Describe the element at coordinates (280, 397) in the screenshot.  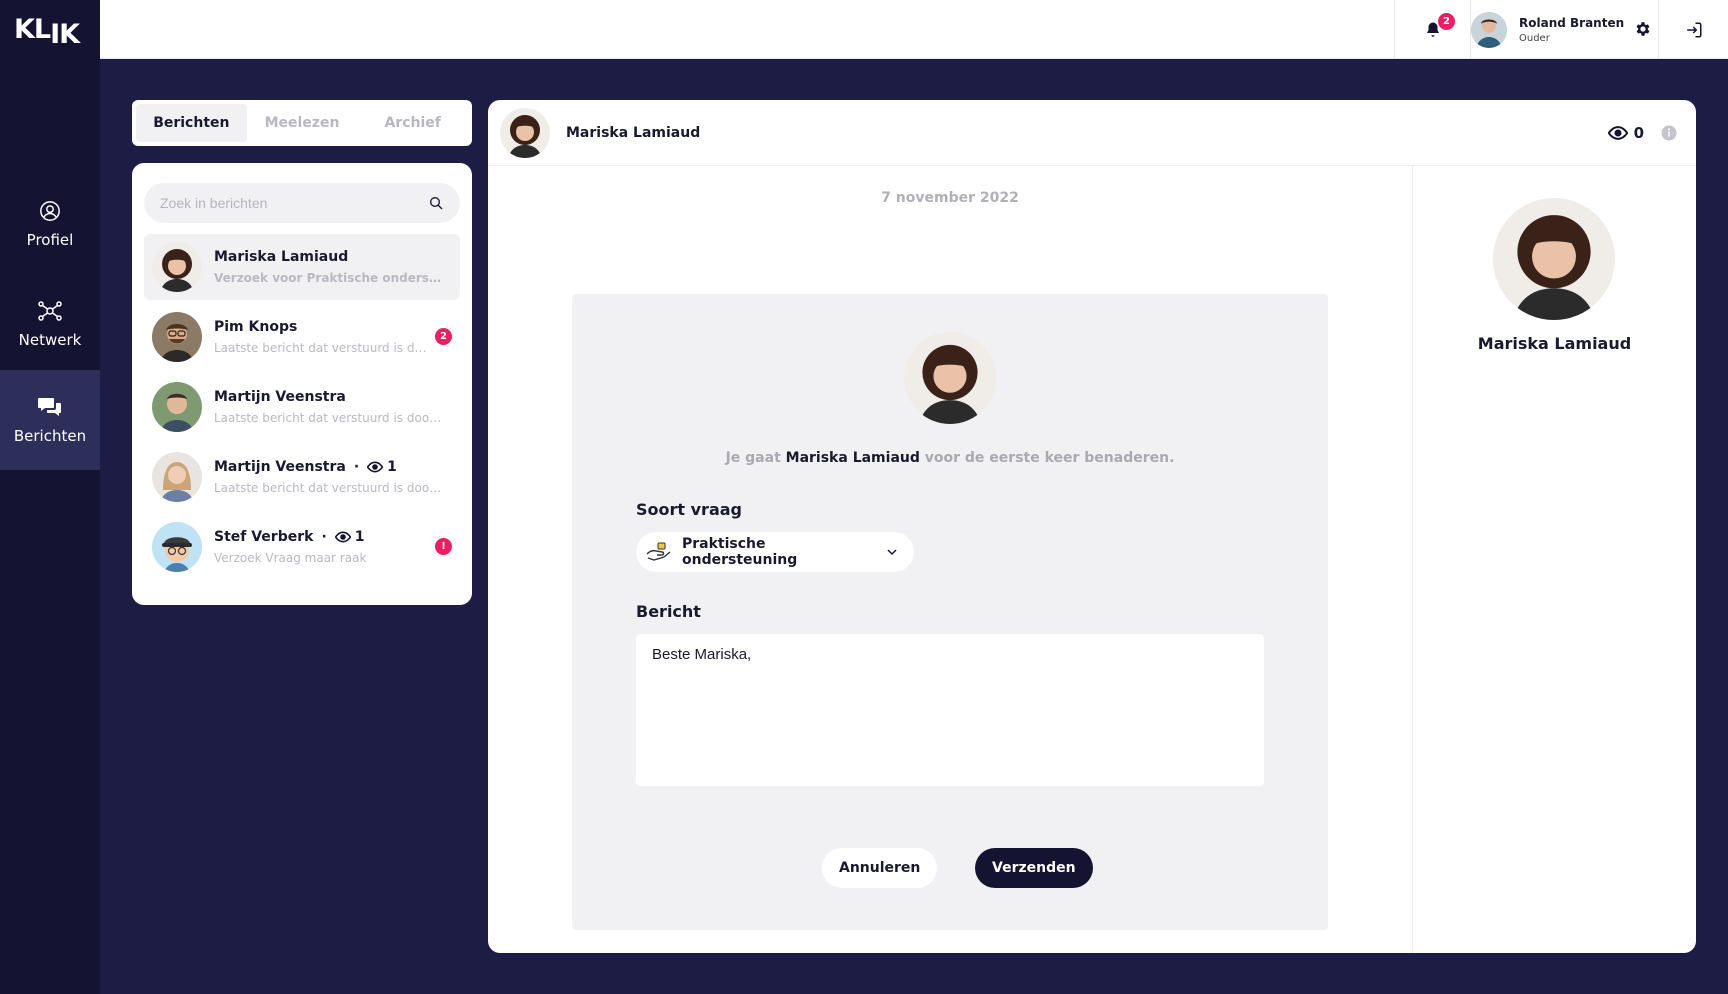
I see `conversation-name: Martijn Veenstra` at that location.